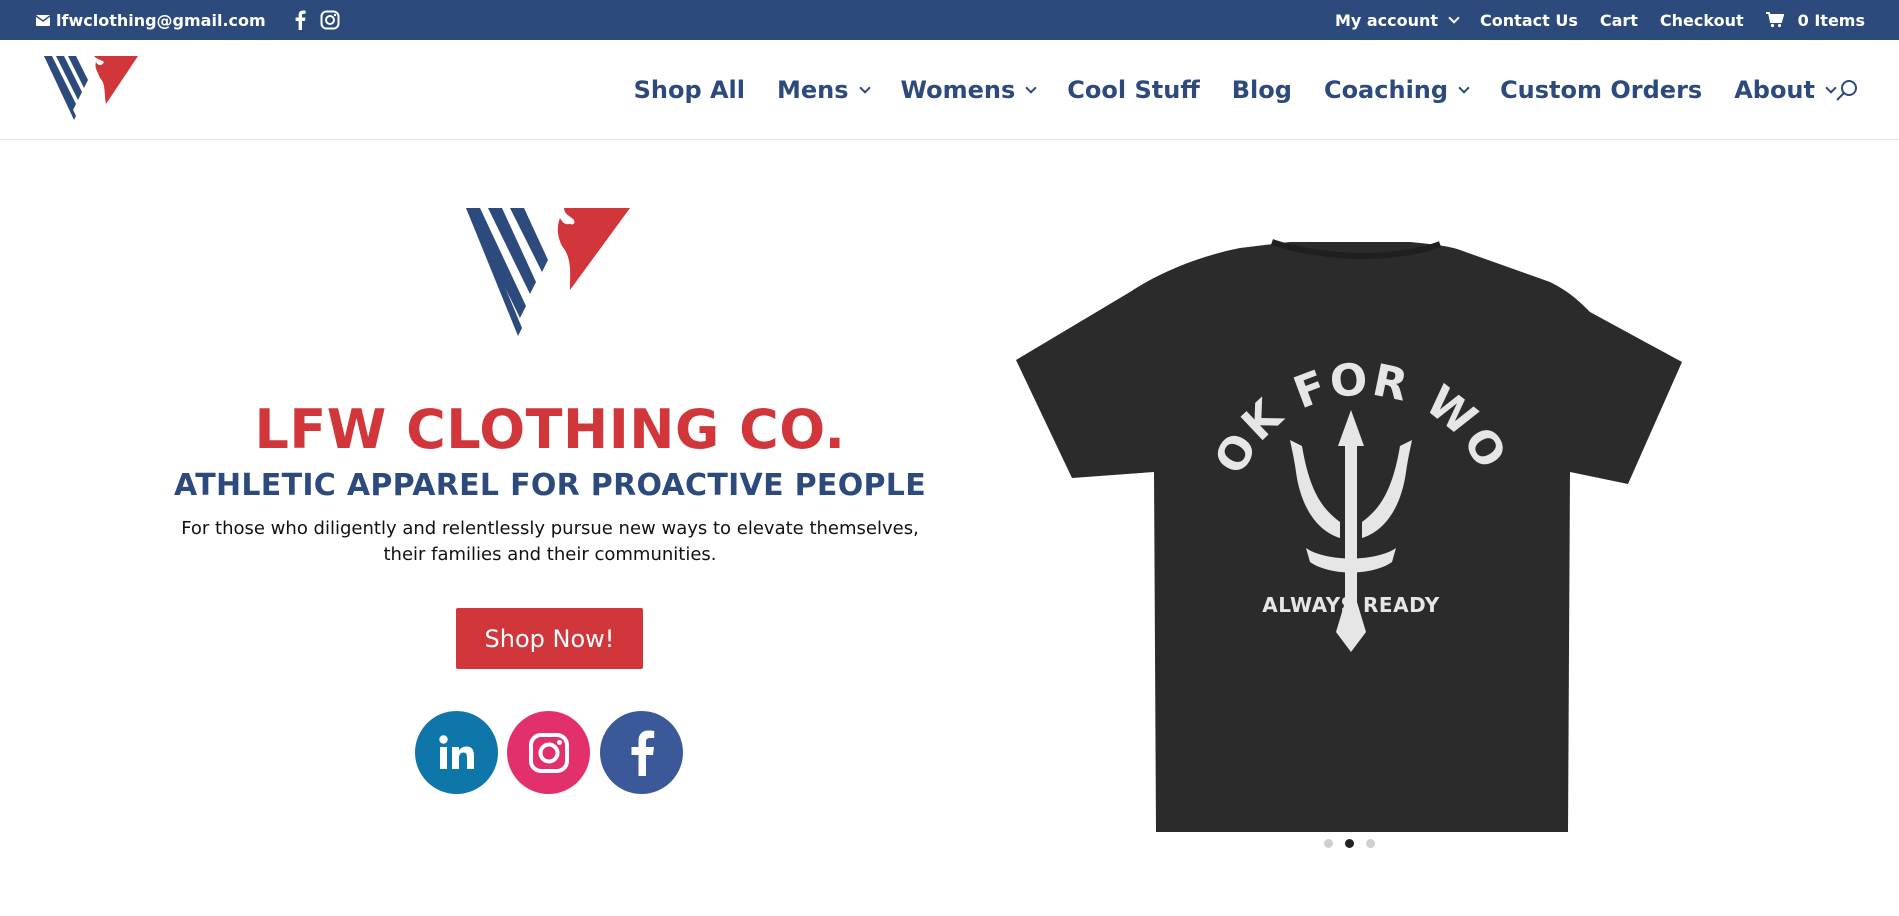  I want to click on nav-cool-stuff: Cool Stuff, so click(1133, 90).